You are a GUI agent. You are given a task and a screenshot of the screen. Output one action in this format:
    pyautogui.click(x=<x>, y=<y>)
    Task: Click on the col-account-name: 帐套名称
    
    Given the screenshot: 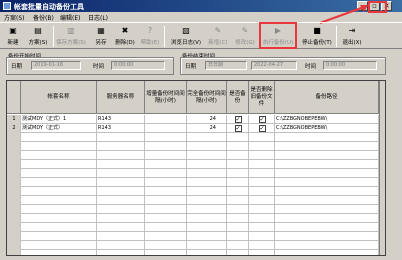 What is the action you would take?
    pyautogui.click(x=59, y=97)
    